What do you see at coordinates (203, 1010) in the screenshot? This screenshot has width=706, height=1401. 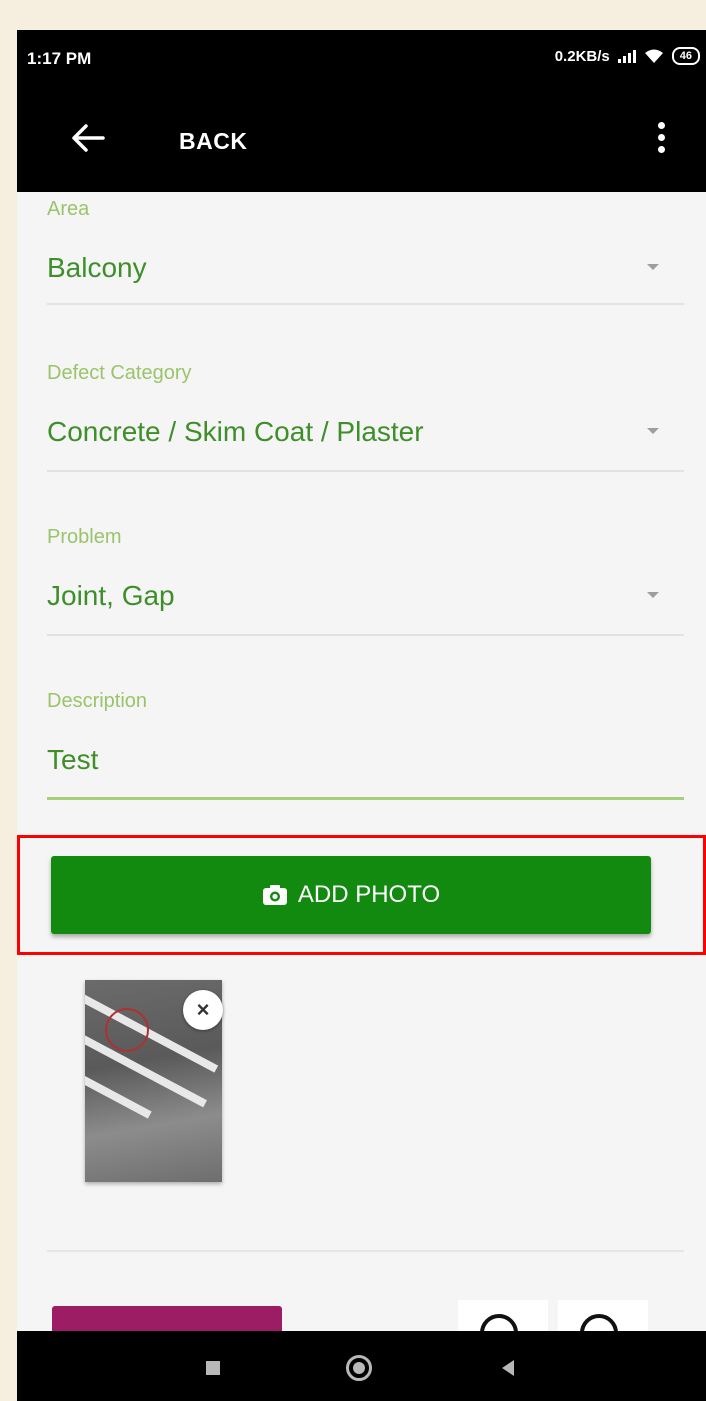 I see `remove-photo-button: ×` at bounding box center [203, 1010].